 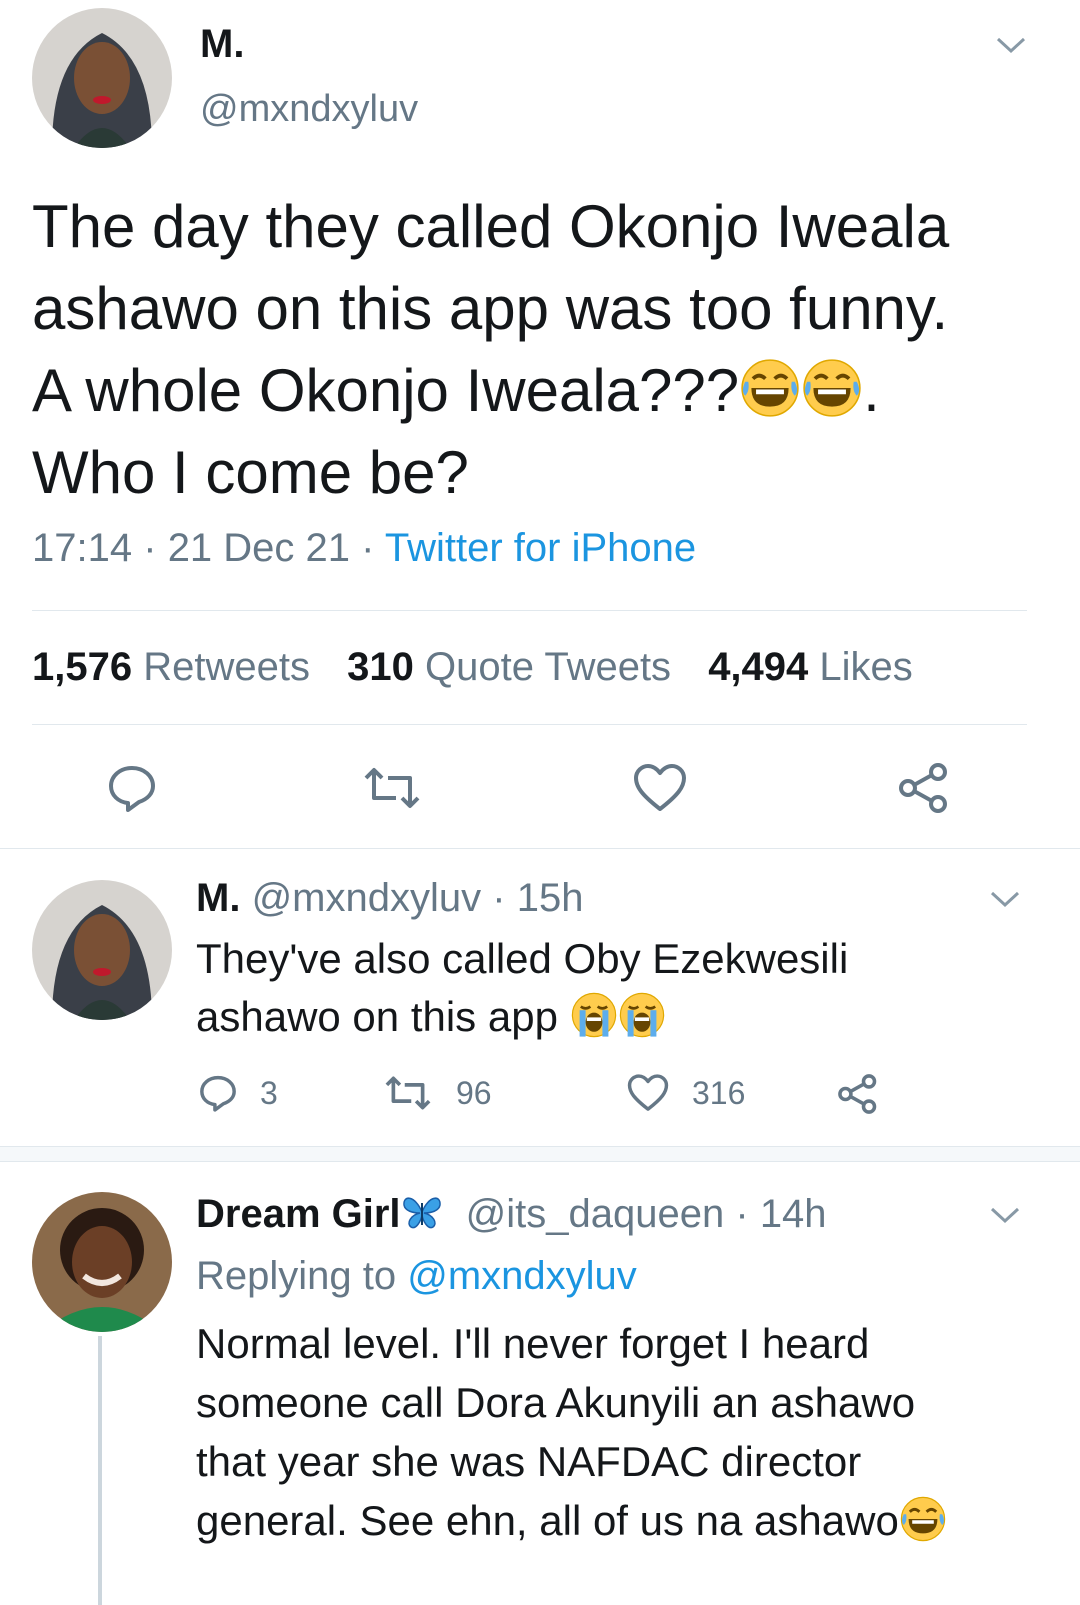 I want to click on reply-2-handle: @its_daqueen, so click(x=595, y=1214).